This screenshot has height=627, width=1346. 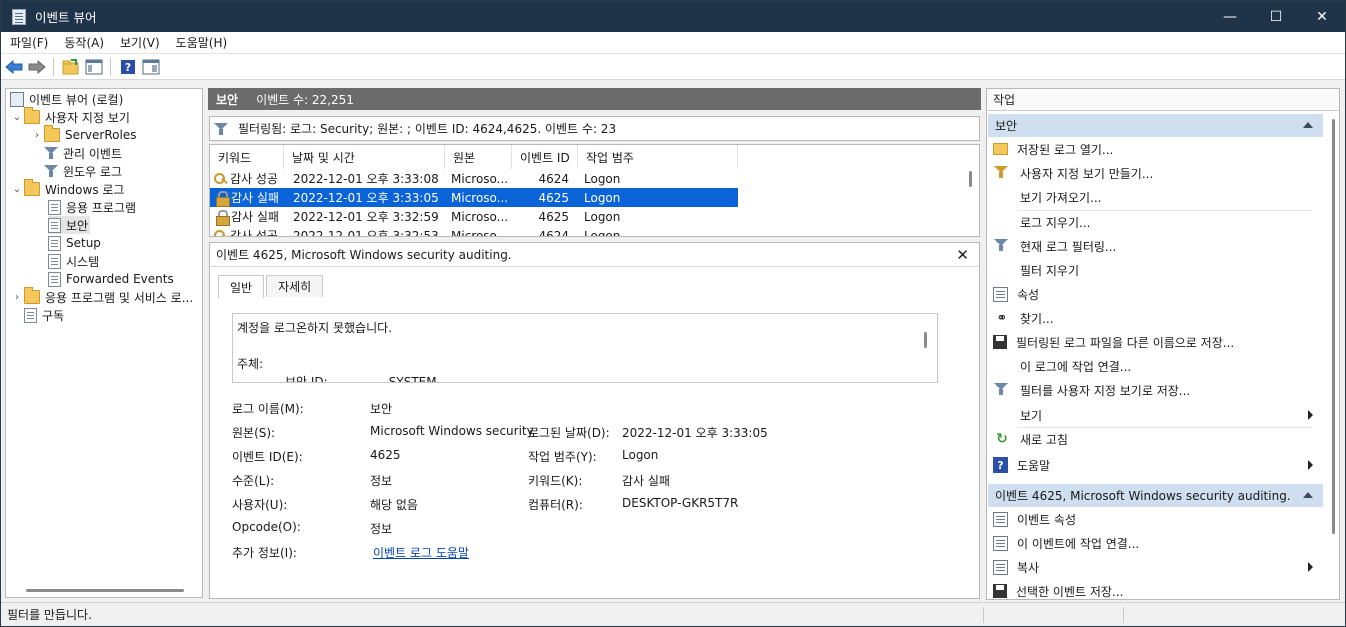 What do you see at coordinates (92, 207) in the screenshot?
I see `tree-item-application: 응용 프로그램` at bounding box center [92, 207].